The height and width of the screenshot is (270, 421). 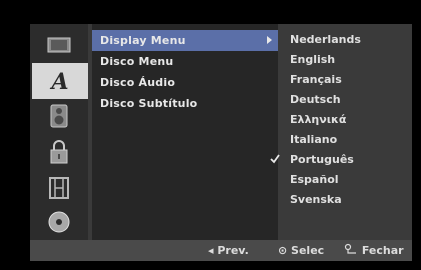 I want to click on disc-icon, so click(x=59, y=222).